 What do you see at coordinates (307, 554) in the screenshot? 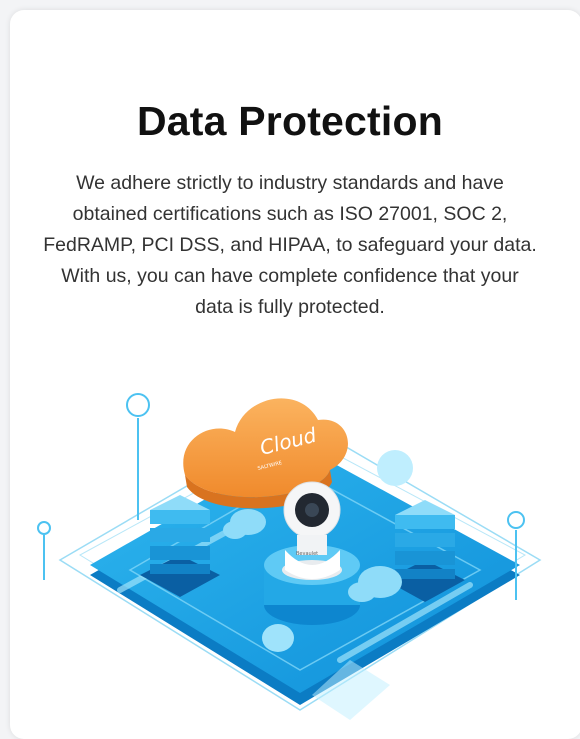
I see `camera-brand: Bevaulet` at bounding box center [307, 554].